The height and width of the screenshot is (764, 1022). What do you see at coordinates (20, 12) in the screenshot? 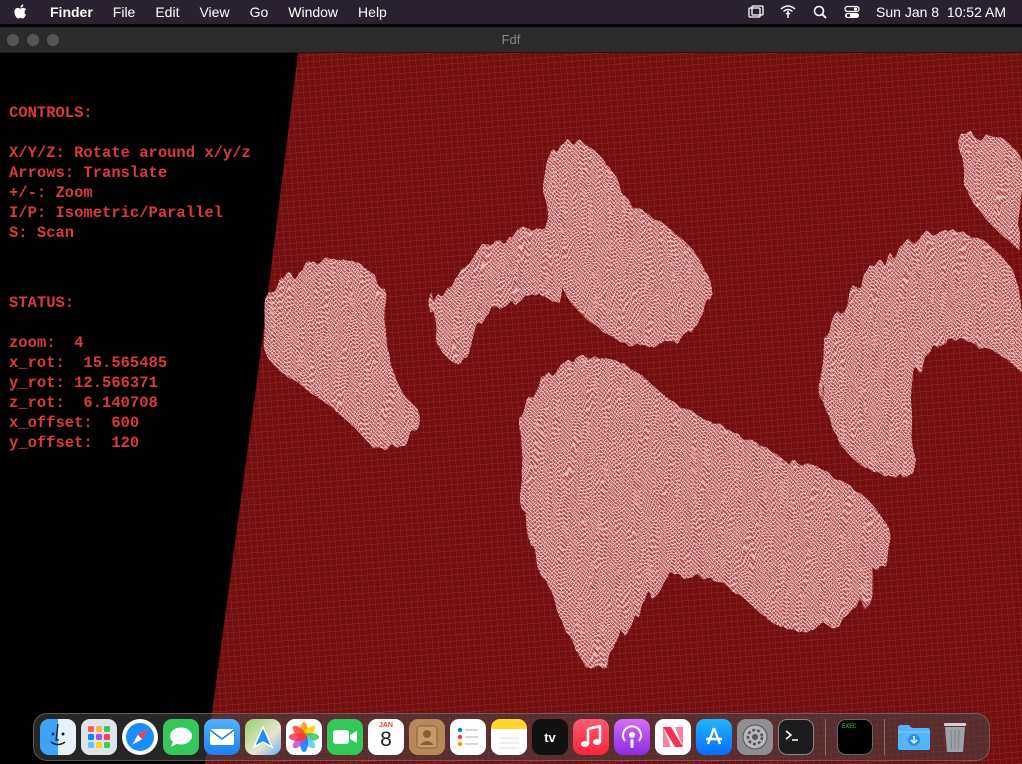
I see `apple-menu-icon` at bounding box center [20, 12].